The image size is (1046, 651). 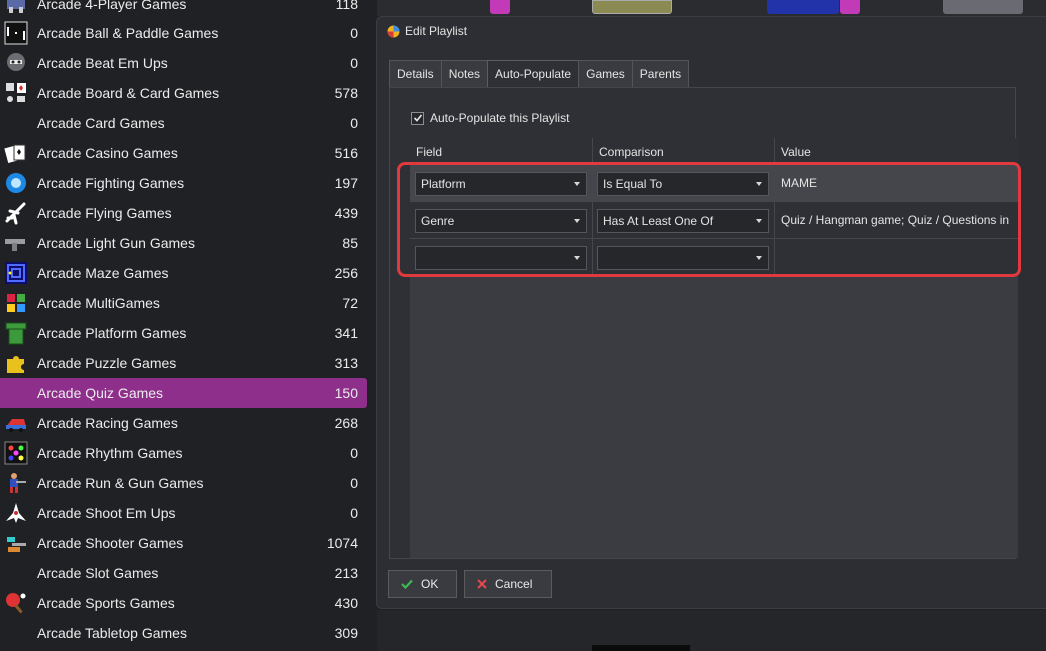 I want to click on playlist-item: Arcade Beat Em Ups 0, so click(x=183, y=63).